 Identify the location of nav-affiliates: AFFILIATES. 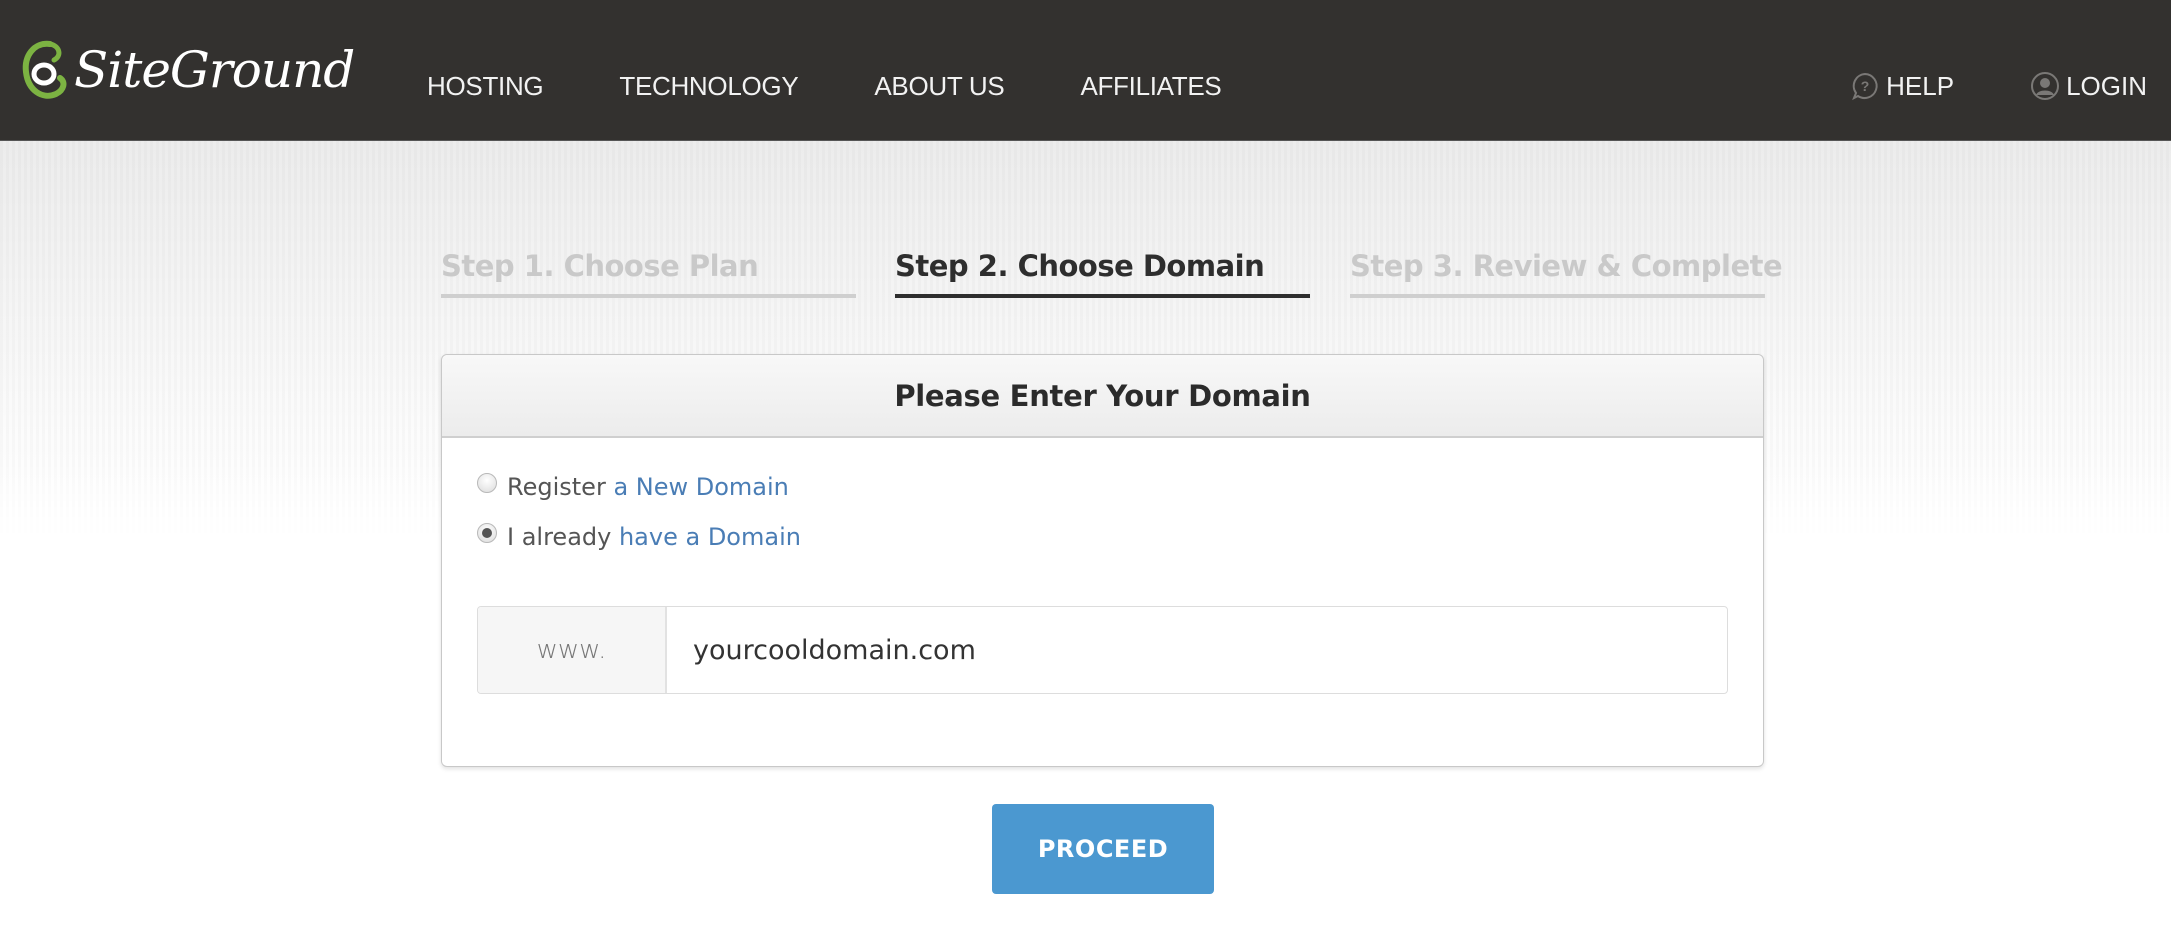
(1150, 86).